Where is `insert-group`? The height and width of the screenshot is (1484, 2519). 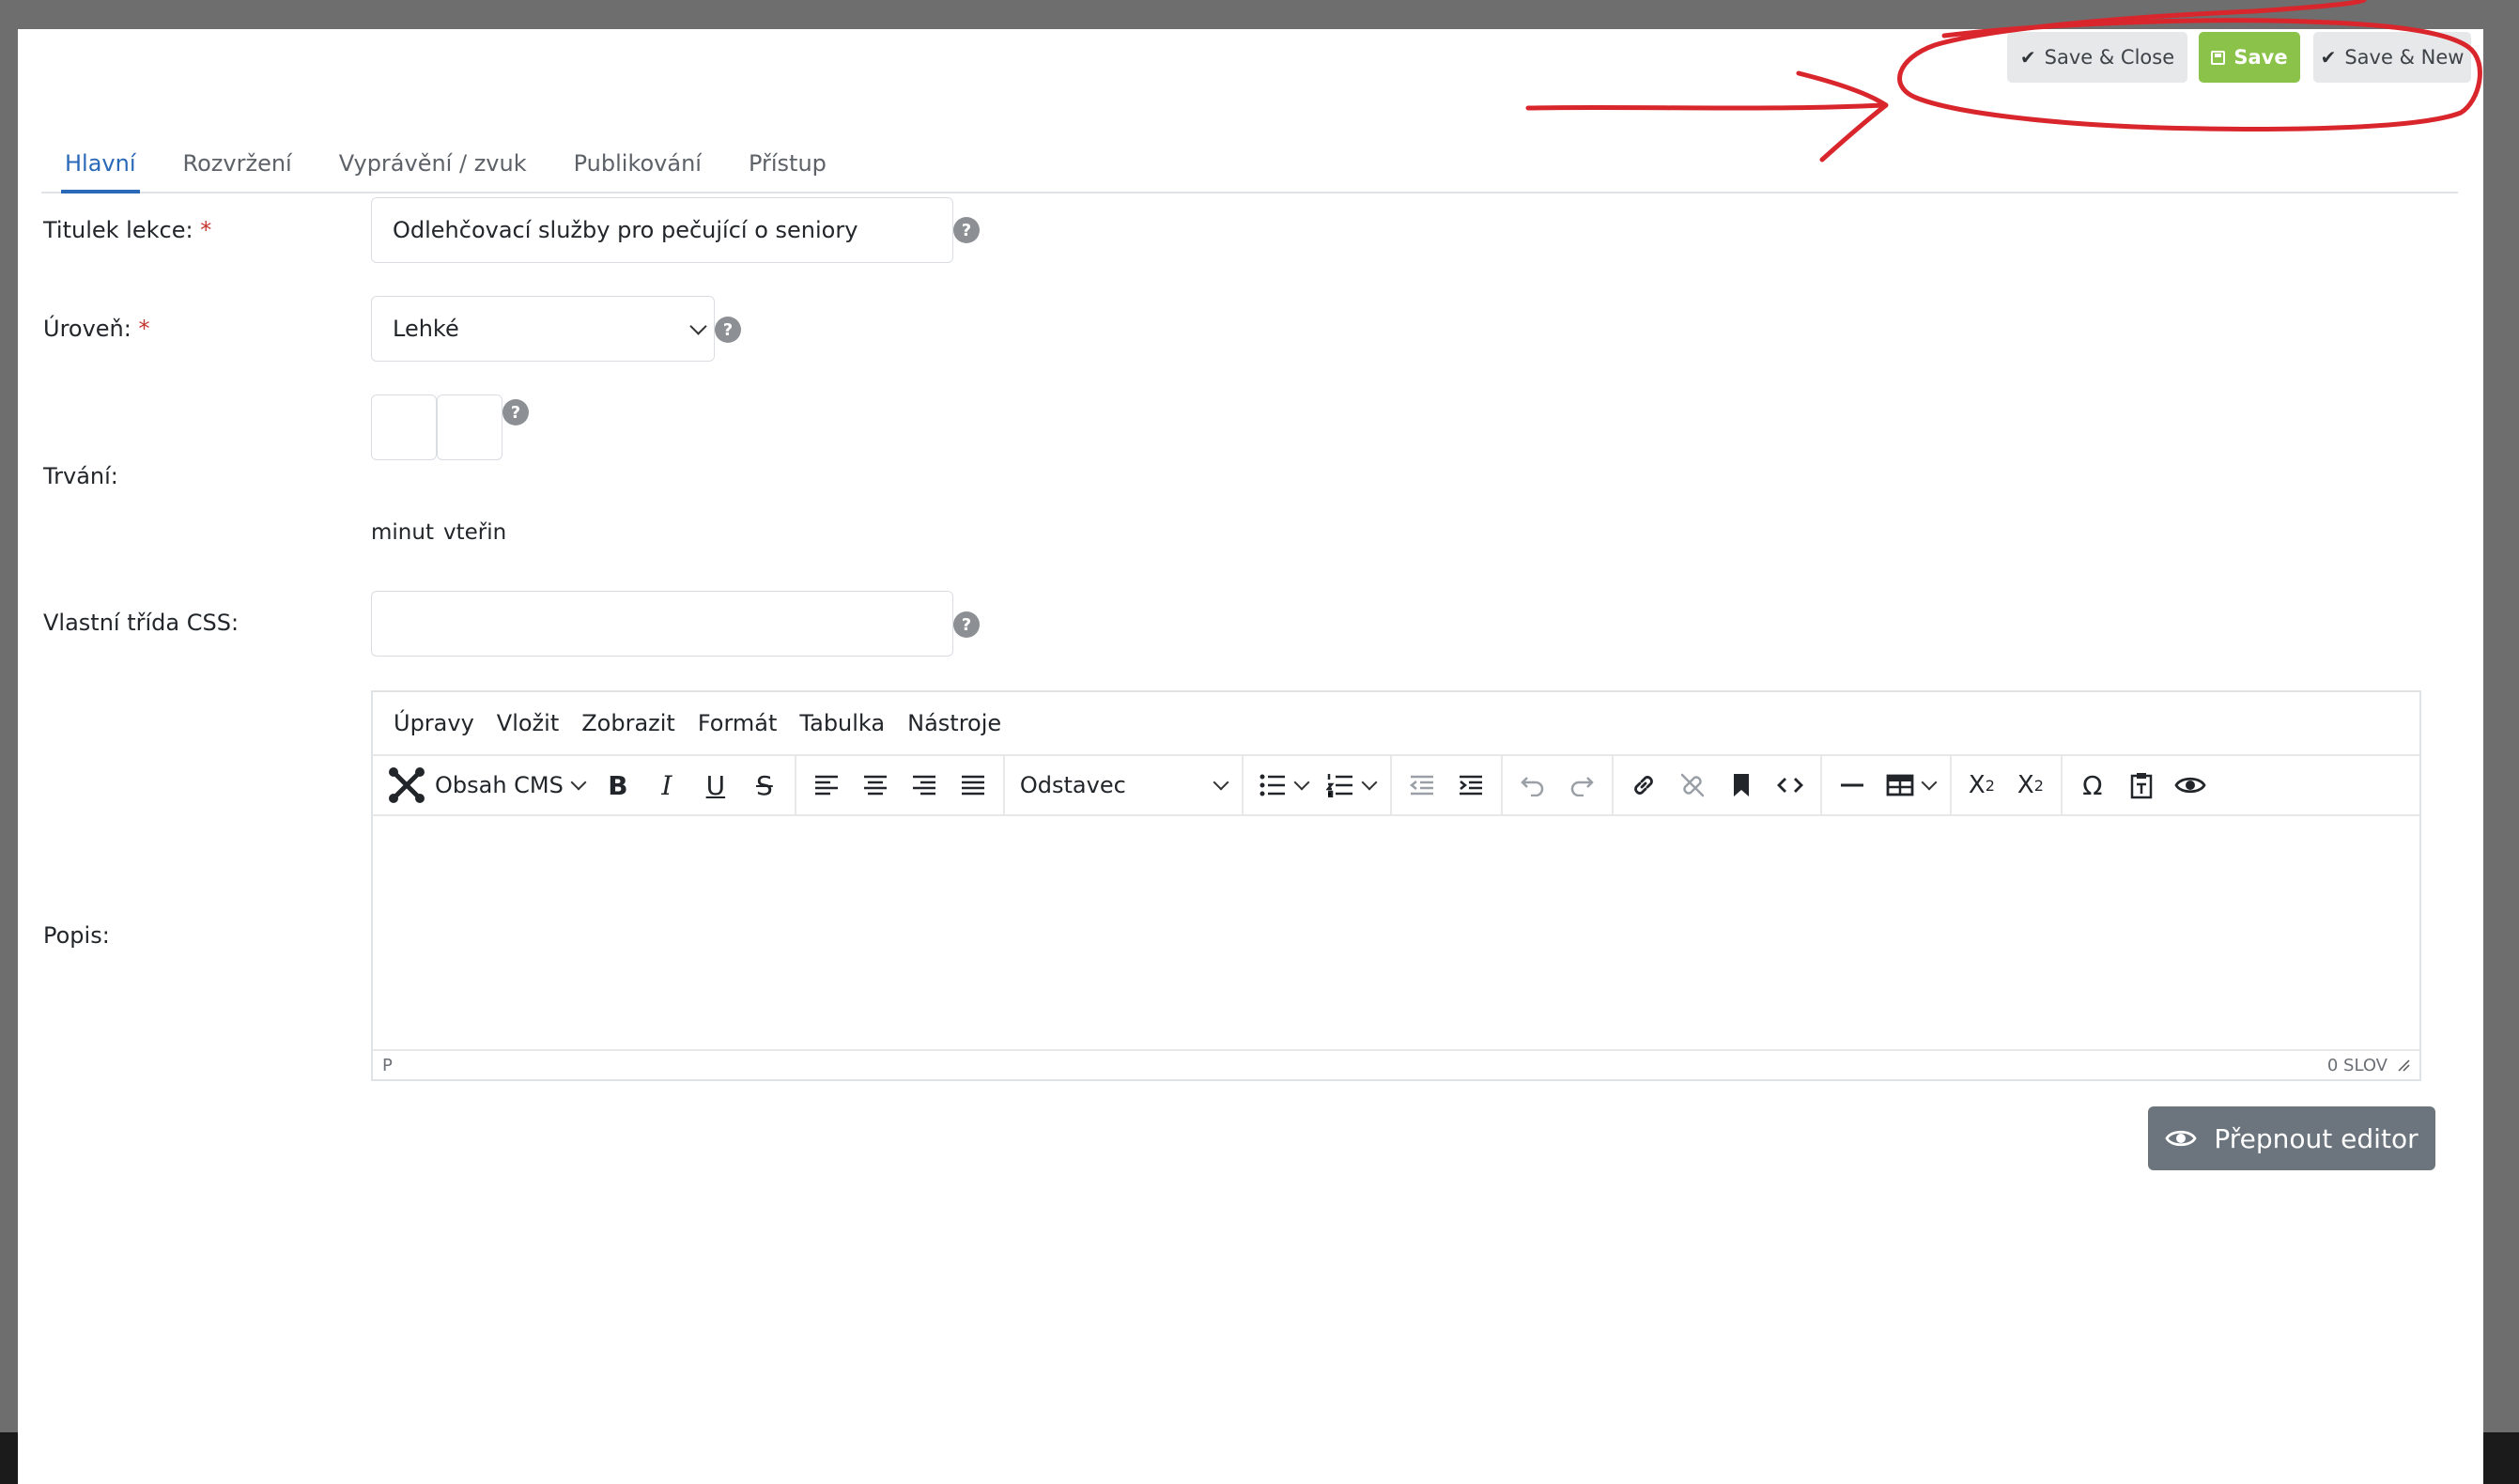 insert-group is located at coordinates (1718, 785).